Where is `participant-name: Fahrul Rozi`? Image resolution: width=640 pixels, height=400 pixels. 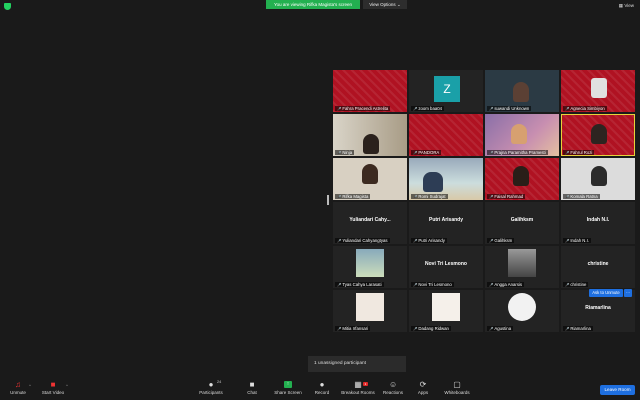
participant-name: Fahrul Rozi is located at coordinates (579, 152).